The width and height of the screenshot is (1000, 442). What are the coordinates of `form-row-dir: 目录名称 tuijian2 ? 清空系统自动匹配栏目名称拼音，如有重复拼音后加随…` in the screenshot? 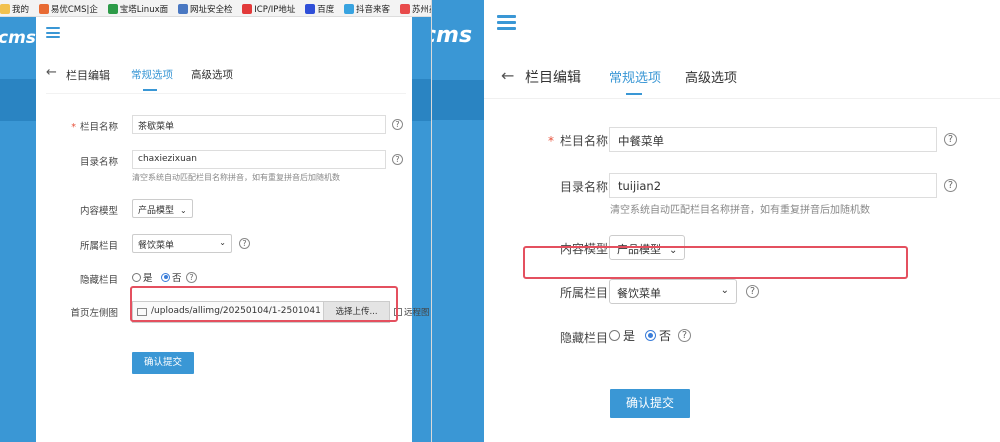 It's located at (742, 194).